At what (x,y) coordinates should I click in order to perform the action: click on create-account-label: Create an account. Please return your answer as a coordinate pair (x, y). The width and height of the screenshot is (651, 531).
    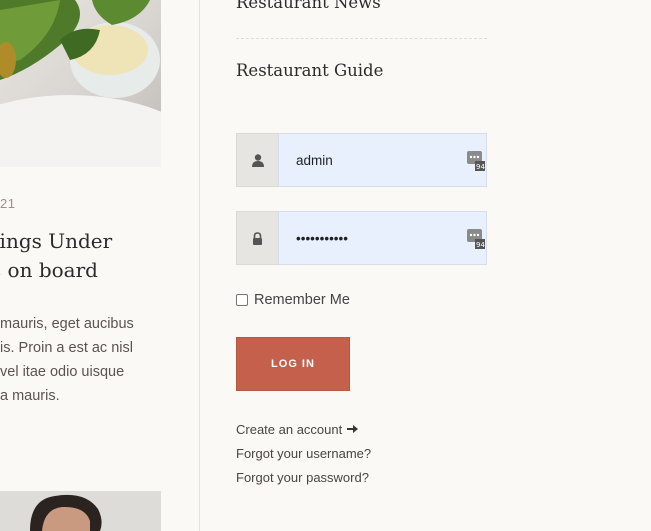
    Looking at the image, I should click on (289, 430).